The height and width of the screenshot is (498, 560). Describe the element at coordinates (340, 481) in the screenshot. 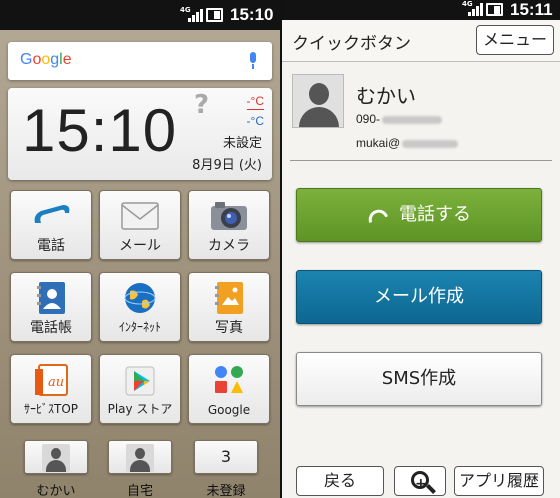

I see `back-button: 戻る` at that location.